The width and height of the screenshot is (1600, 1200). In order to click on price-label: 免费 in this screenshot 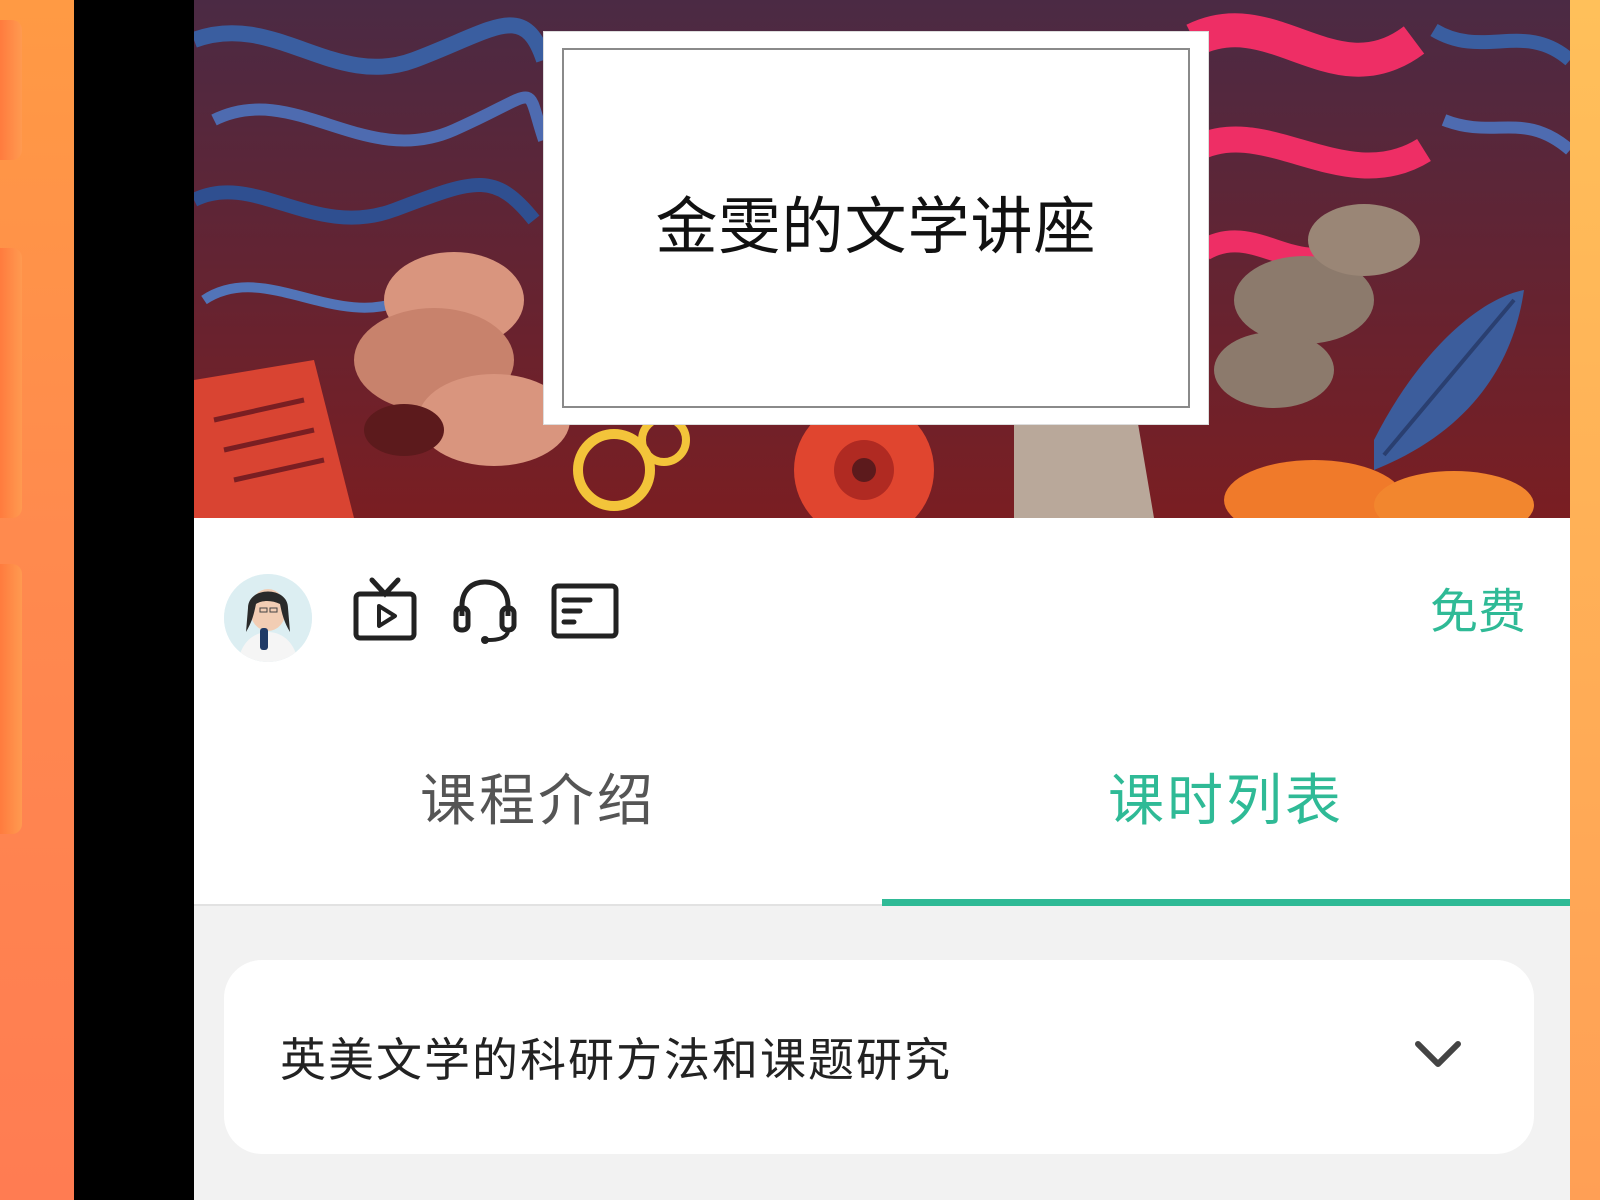, I will do `click(1477, 612)`.